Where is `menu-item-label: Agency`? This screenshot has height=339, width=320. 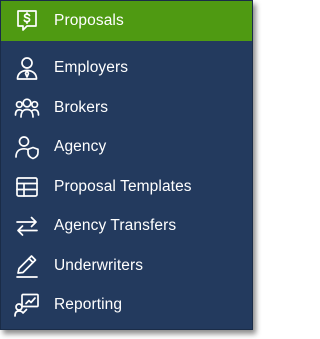
menu-item-label: Agency is located at coordinates (80, 146).